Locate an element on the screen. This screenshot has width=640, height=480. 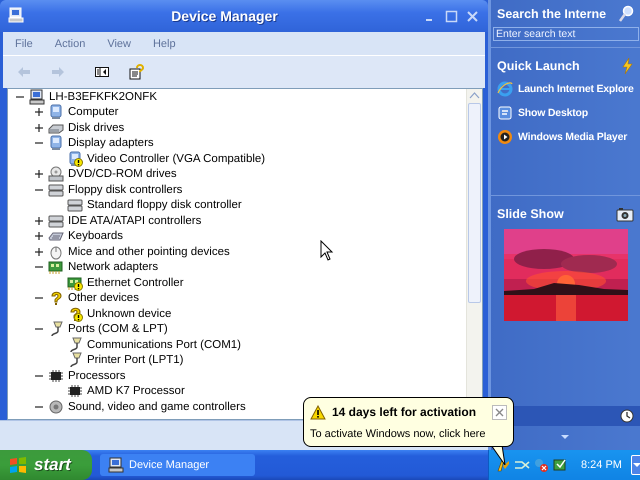
tree-item: Mice and other pointing devices is located at coordinates (149, 252).